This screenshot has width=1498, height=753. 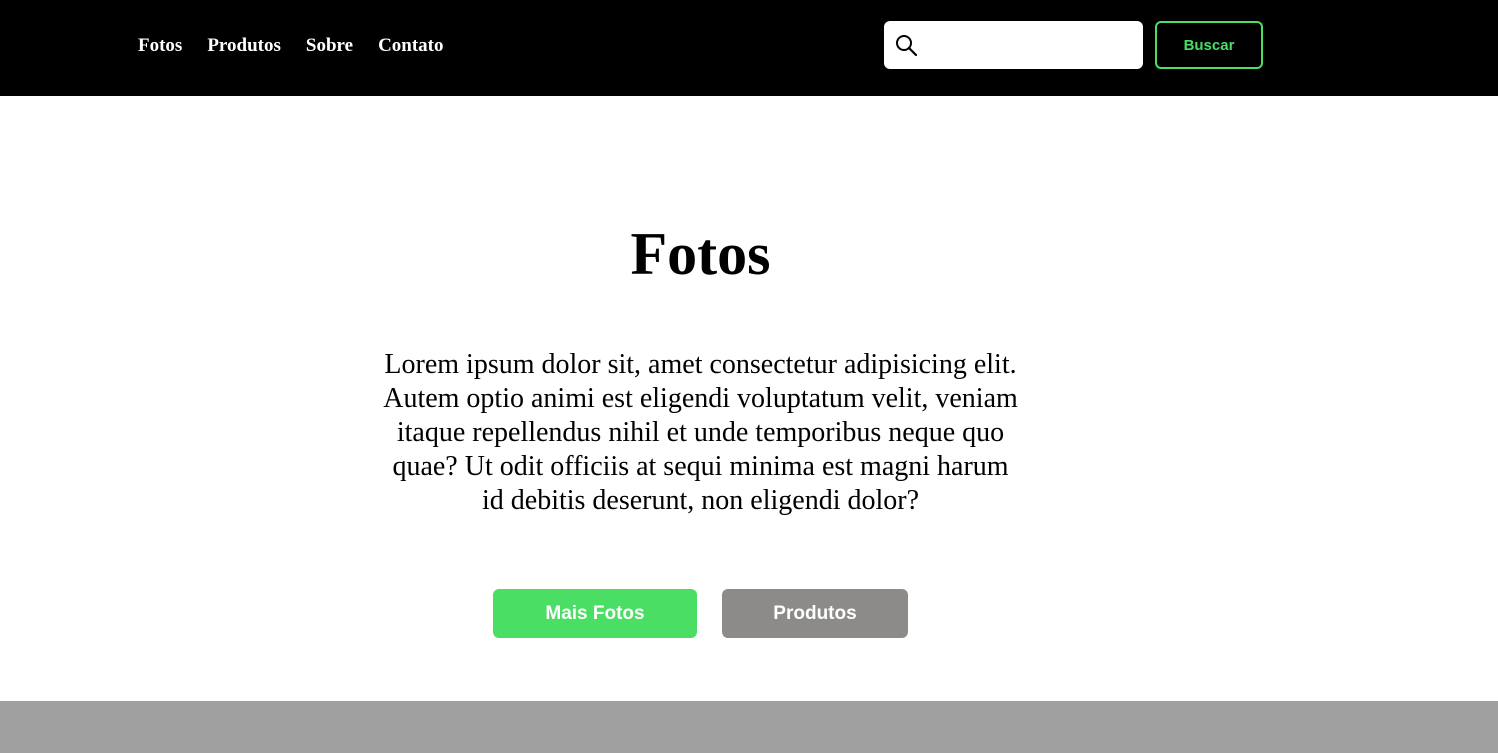 What do you see at coordinates (700, 254) in the screenshot?
I see `page-title: Fotos` at bounding box center [700, 254].